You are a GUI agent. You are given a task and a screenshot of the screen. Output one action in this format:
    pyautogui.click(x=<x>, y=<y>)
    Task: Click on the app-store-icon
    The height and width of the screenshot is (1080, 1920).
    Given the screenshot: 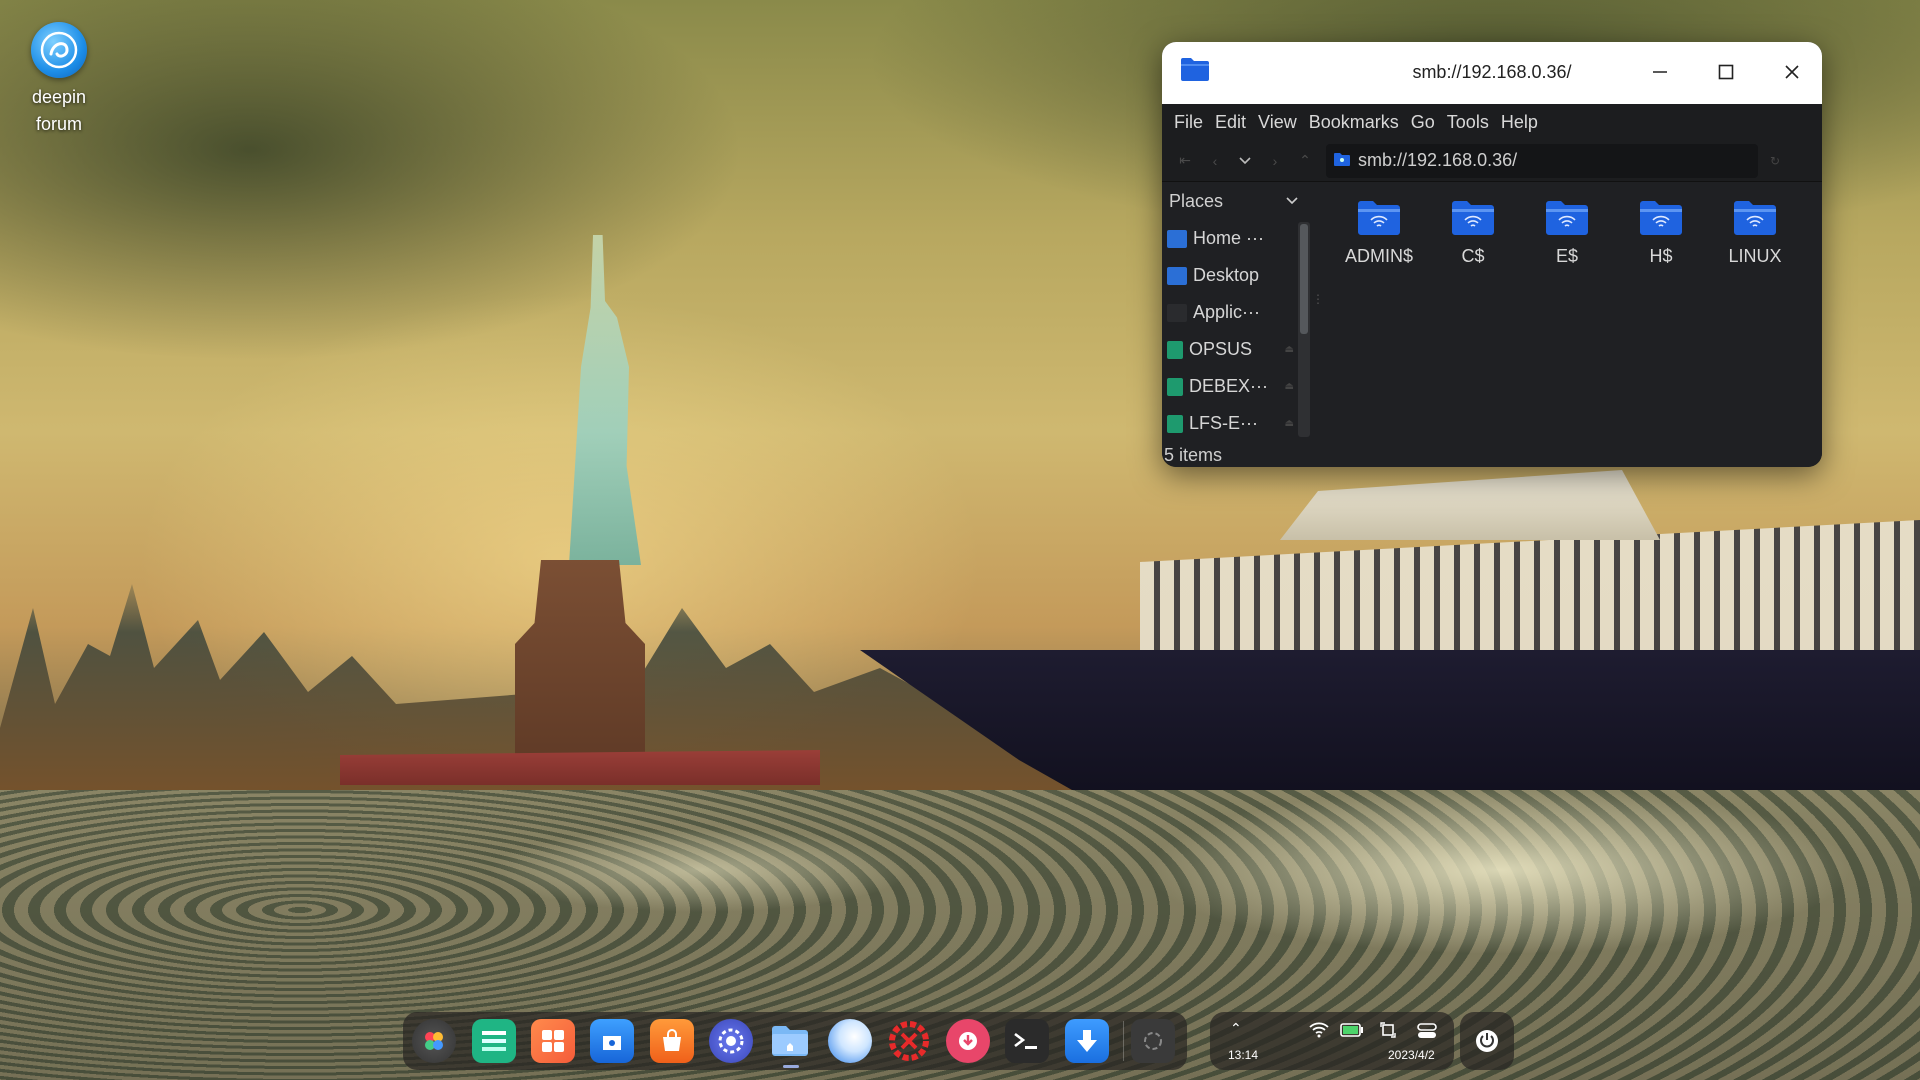 What is the action you would take?
    pyautogui.click(x=612, y=1041)
    